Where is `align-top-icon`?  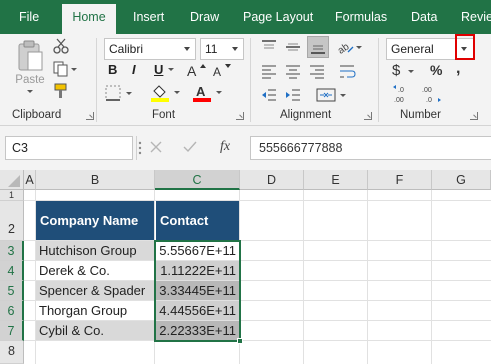
align-top-icon is located at coordinates (269, 44).